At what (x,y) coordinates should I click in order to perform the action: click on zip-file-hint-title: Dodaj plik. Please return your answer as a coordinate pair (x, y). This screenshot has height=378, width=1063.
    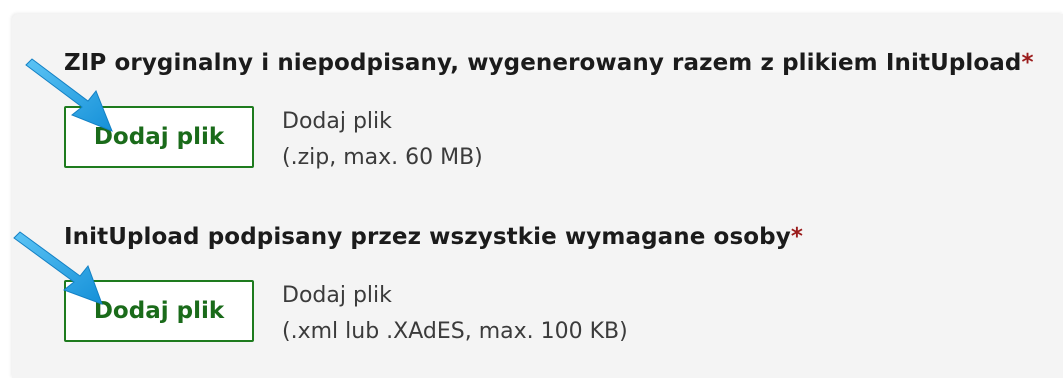
    Looking at the image, I should click on (337, 121).